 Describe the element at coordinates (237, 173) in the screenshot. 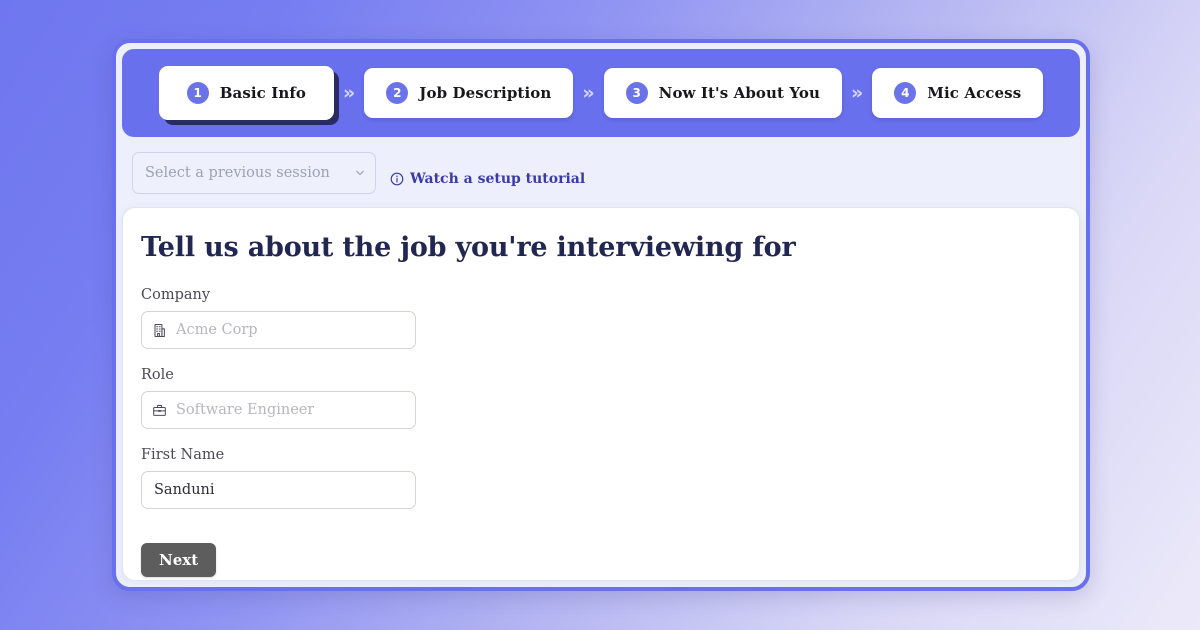

I see `previous-session-select-value: Select a previous session` at that location.